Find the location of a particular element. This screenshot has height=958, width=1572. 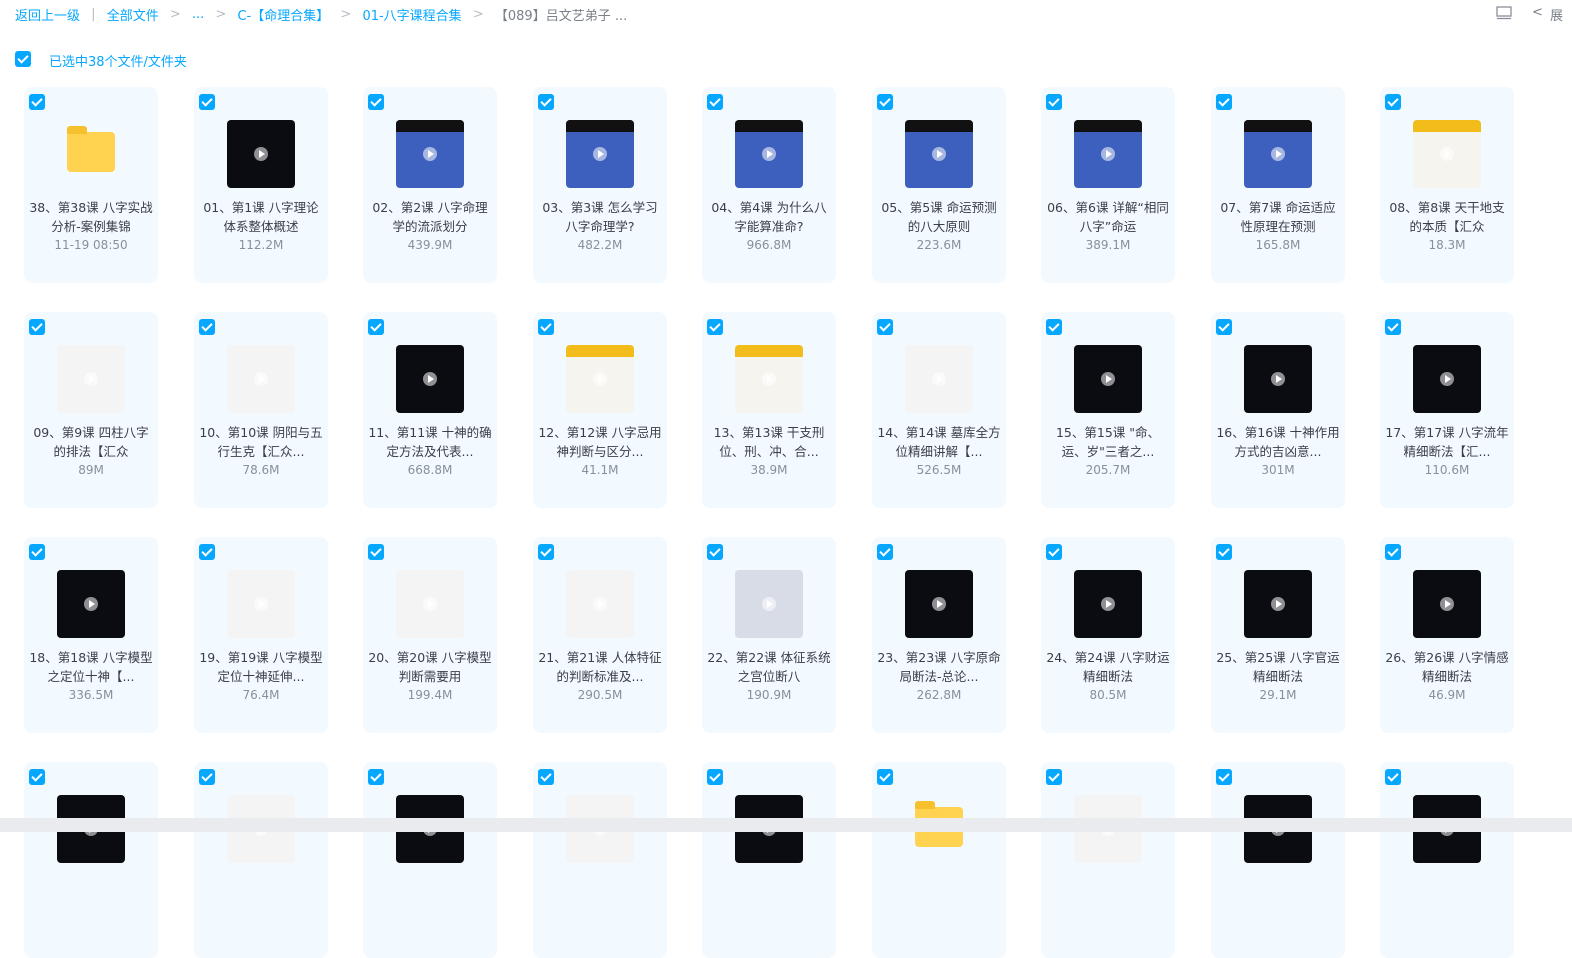

expand-panel-label: 展 is located at coordinates (1556, 14).